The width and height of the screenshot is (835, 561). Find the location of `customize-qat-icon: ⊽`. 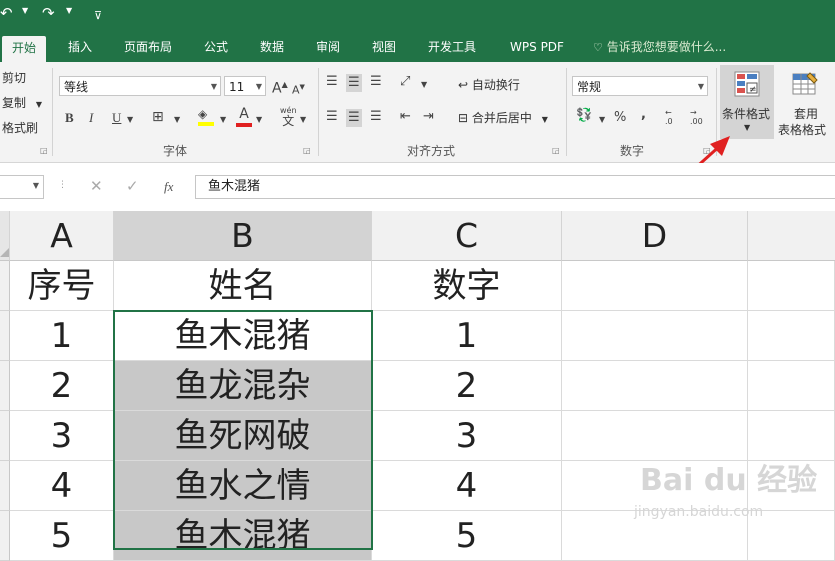

customize-qat-icon: ⊽ is located at coordinates (98, 16).